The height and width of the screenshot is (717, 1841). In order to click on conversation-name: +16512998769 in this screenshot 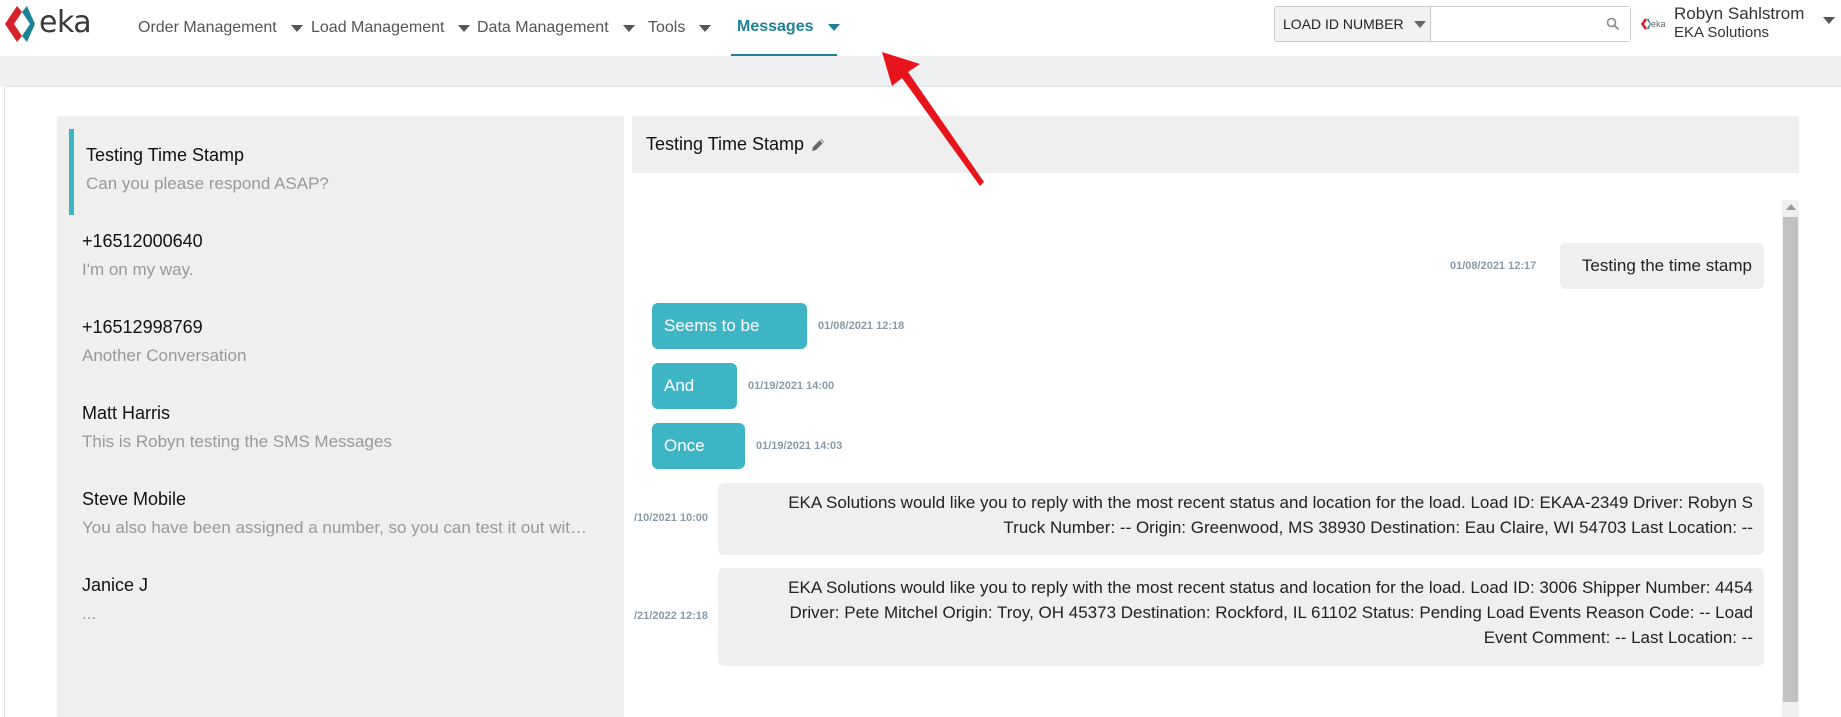, I will do `click(142, 327)`.